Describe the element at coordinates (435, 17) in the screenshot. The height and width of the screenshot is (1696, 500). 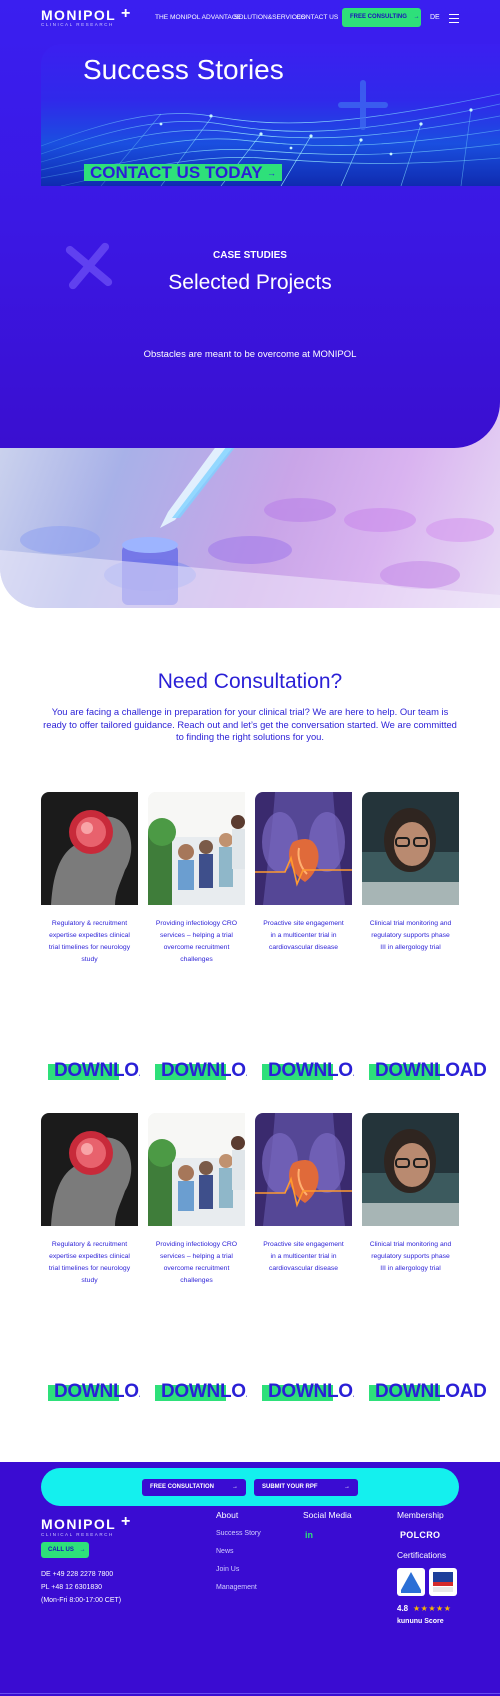
I see `language-switch: DE` at that location.